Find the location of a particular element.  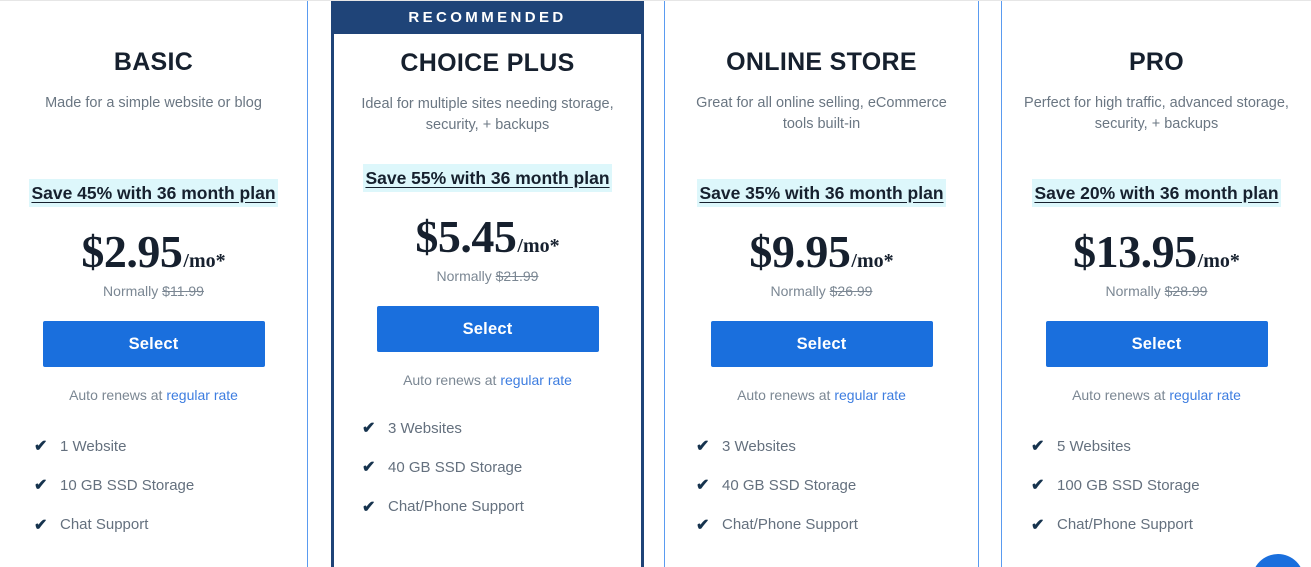

recommended-badge: RECOMMENDED is located at coordinates (487, 17).